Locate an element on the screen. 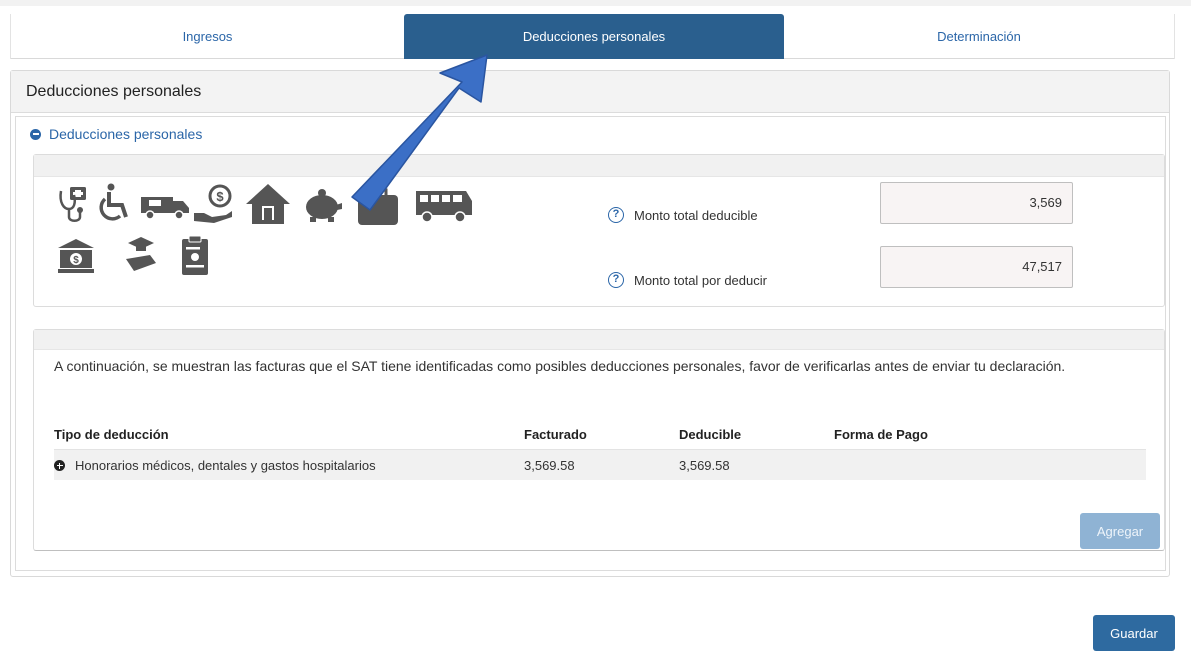  graduation-icon is located at coordinates (141, 255).